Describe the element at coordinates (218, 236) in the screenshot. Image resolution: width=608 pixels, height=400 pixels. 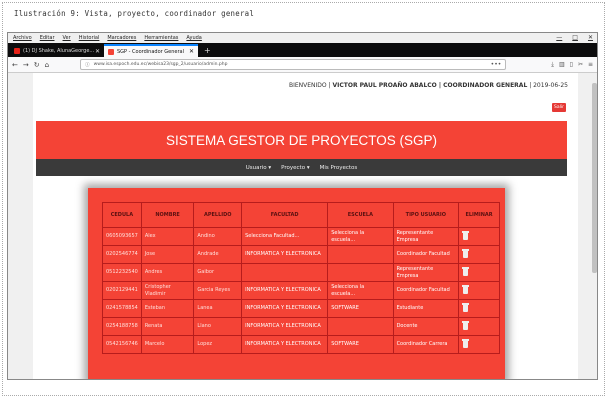
I see `cell-apellido: Andino` at that location.